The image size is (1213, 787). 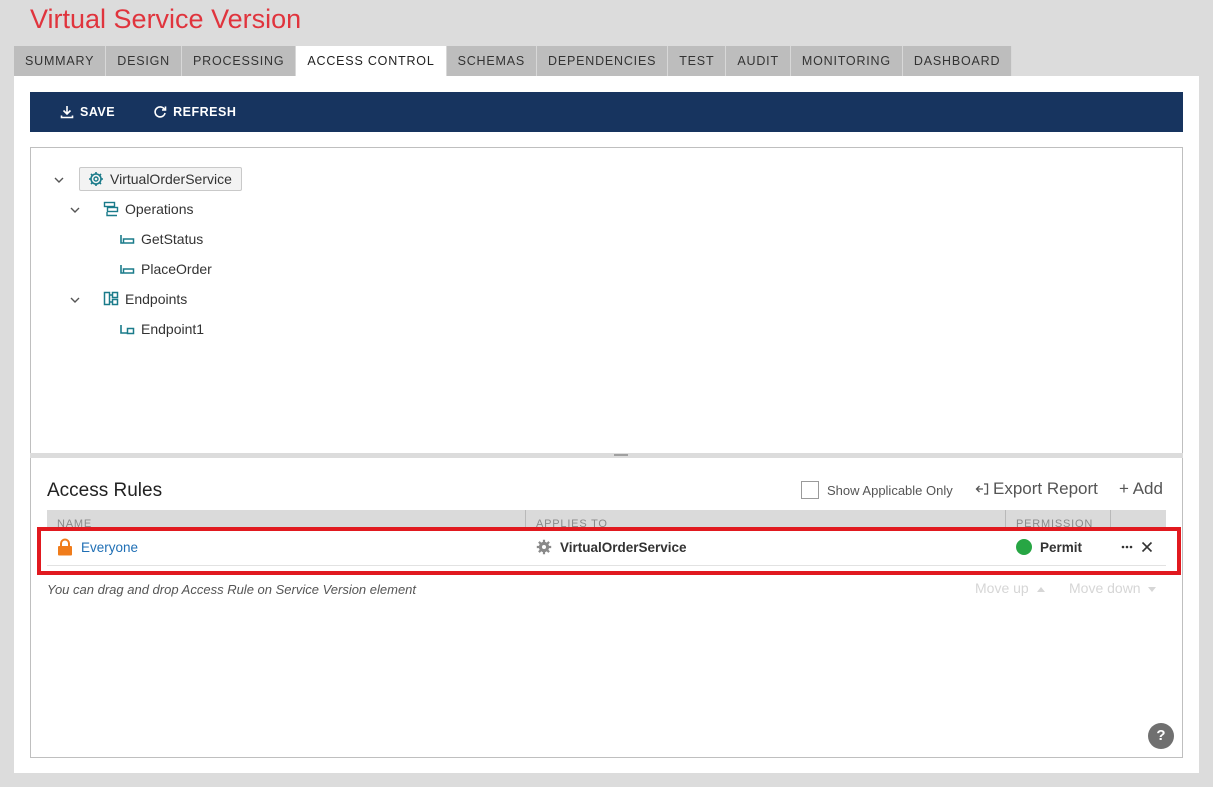 I want to click on tree-node-endpoint1: Endpoint1, so click(x=161, y=329).